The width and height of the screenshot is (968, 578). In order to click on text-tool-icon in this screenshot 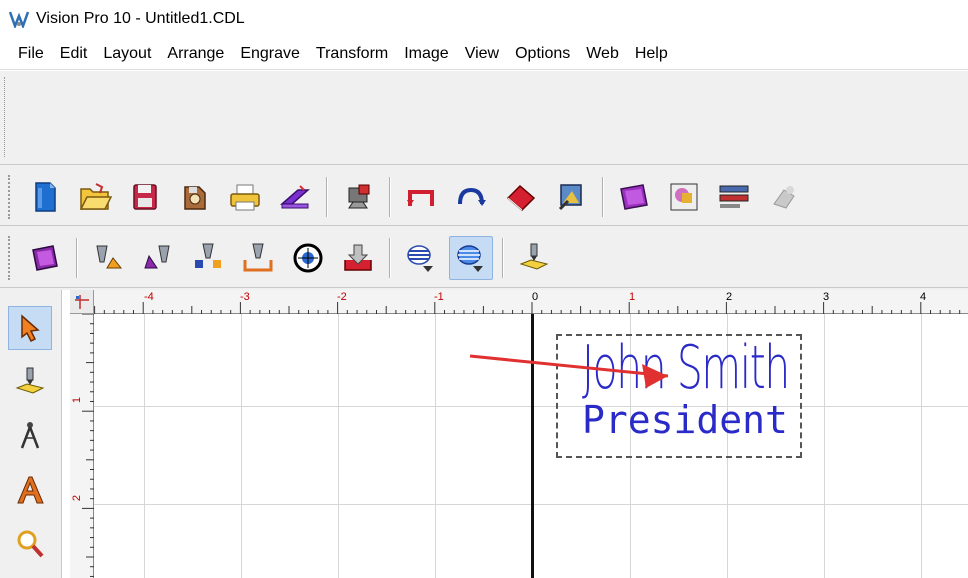, I will do `click(30, 490)`.